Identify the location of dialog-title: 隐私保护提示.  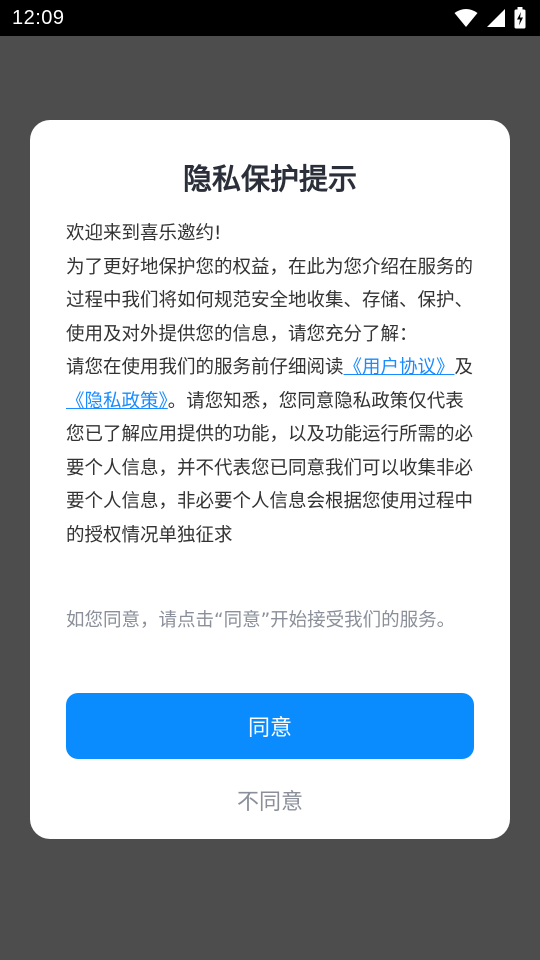
(269, 179).